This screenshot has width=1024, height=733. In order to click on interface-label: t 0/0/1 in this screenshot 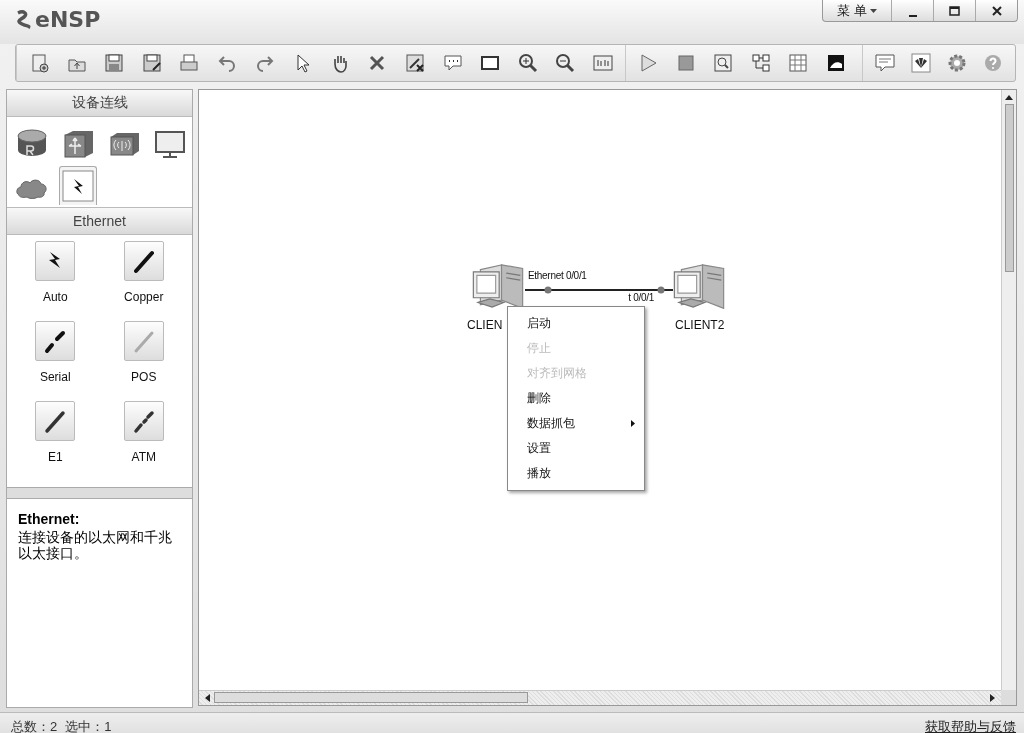, I will do `click(641, 297)`.